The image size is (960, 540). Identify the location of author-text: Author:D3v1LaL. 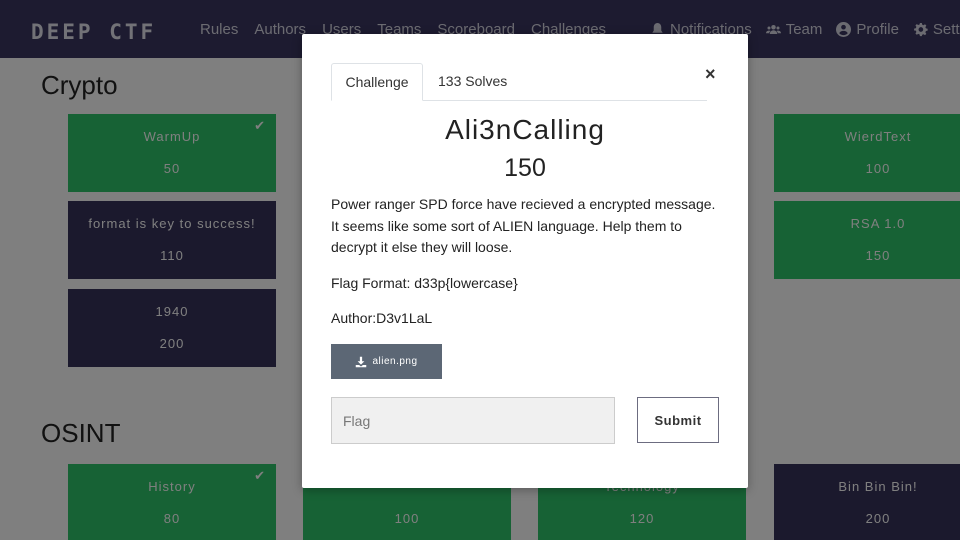
(382, 318).